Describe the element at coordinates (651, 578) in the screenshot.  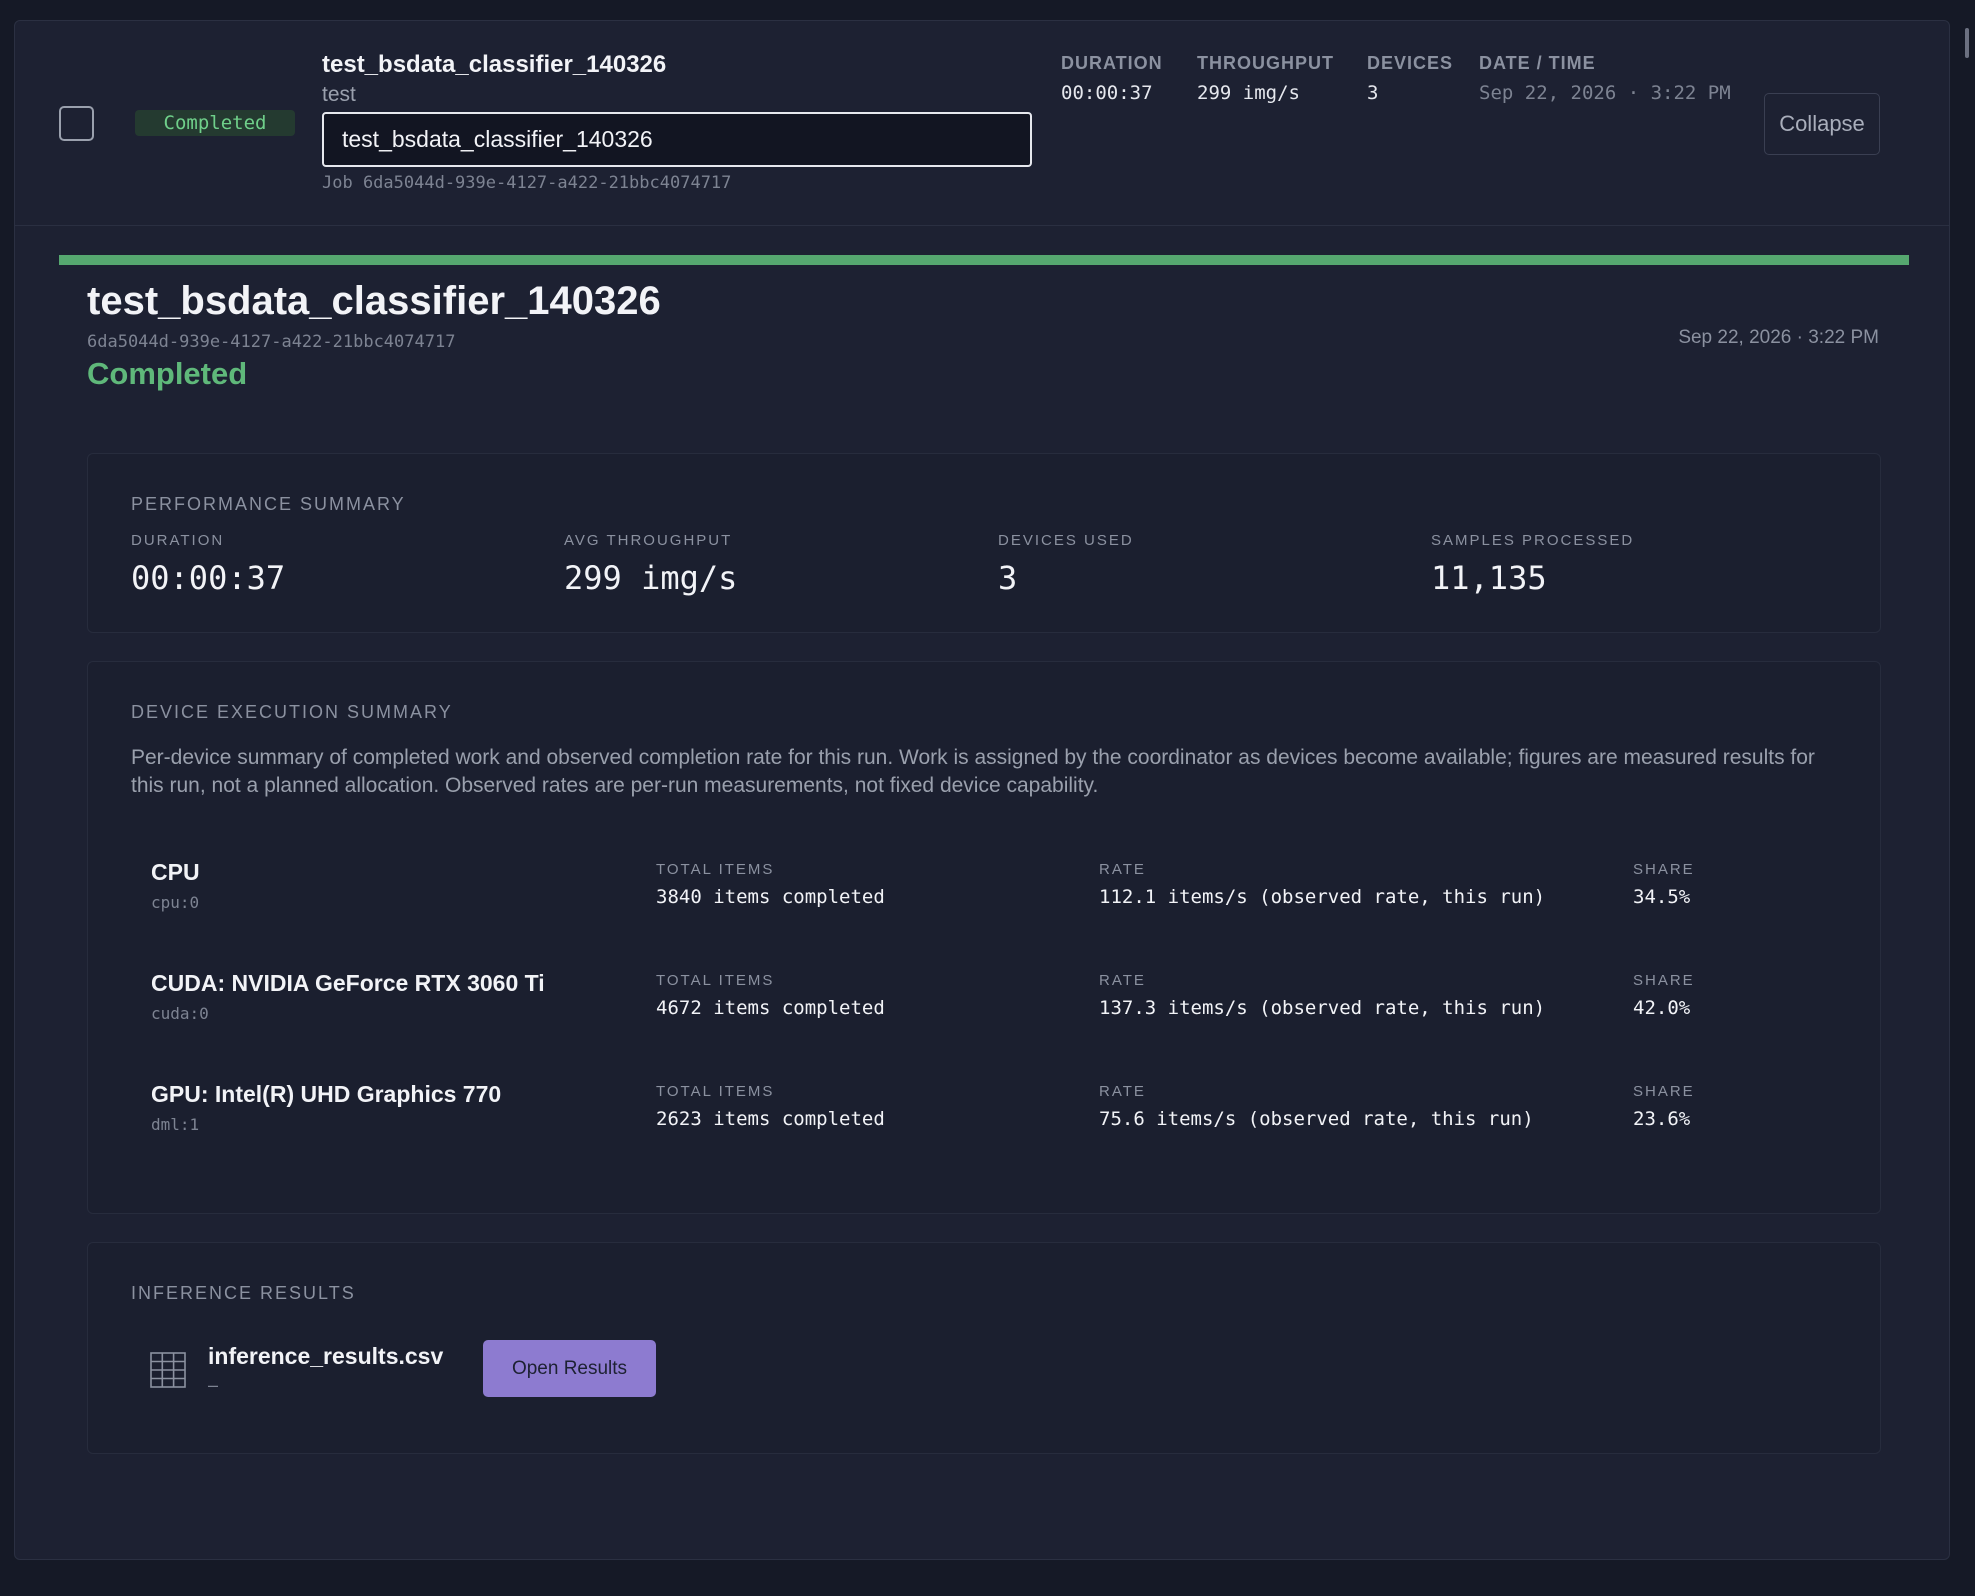
I see `stat-value: 299 img/s` at that location.